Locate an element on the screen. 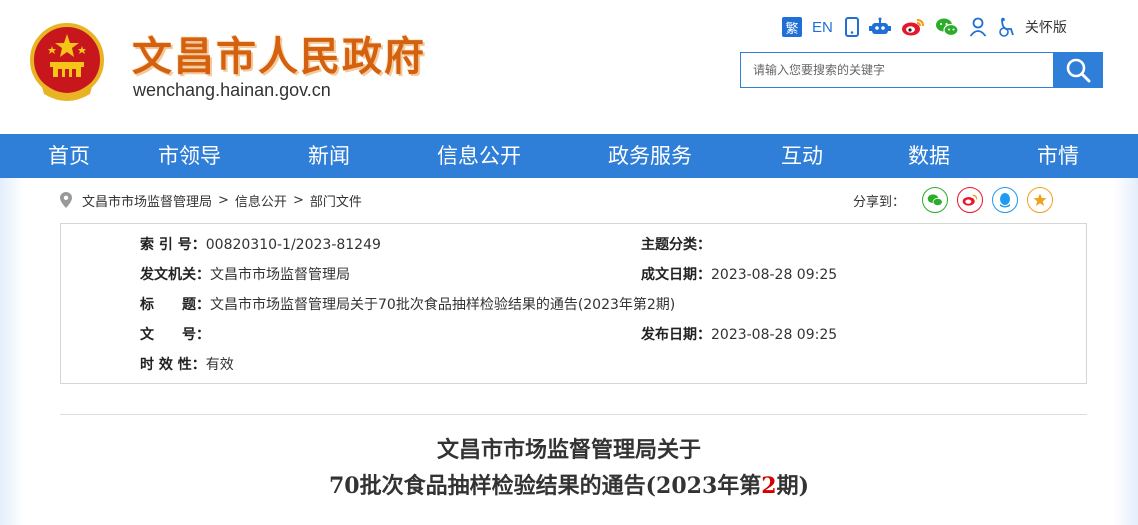  breadcrumb-item-info-disclosure: 信息公开 is located at coordinates (261, 200).